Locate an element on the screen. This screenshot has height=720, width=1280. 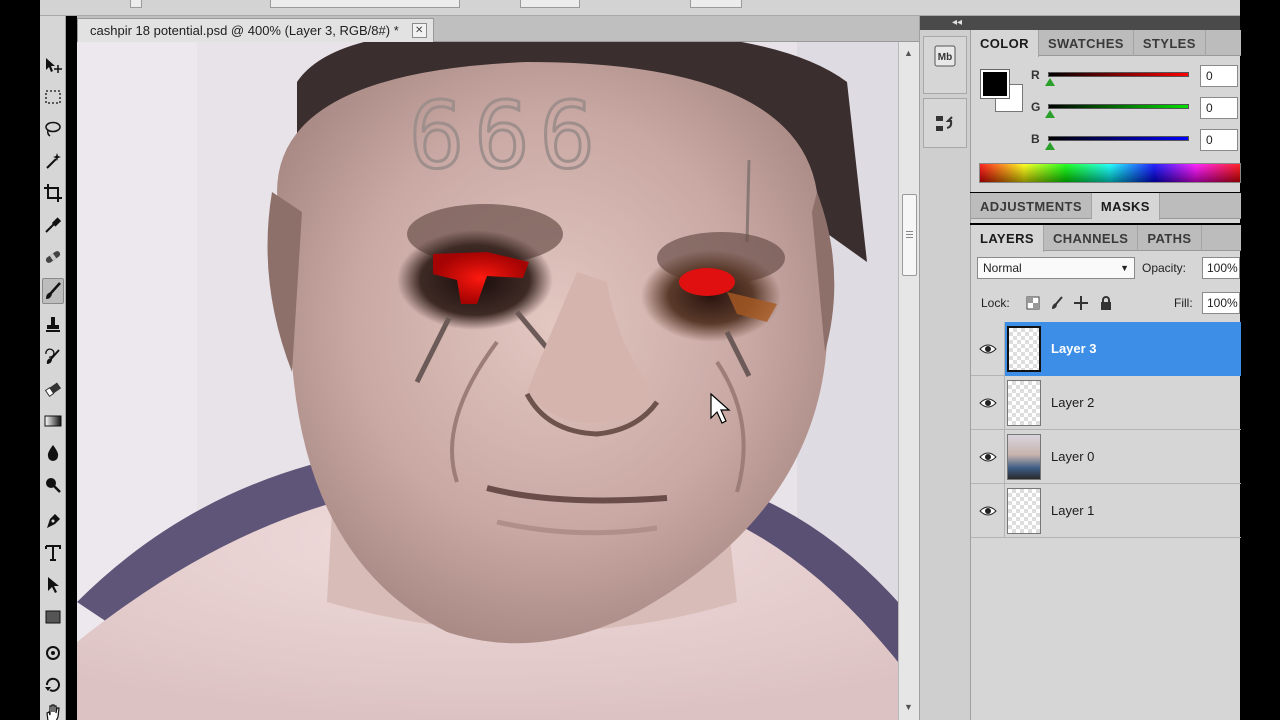
eraser-tool-icon is located at coordinates (53, 389).